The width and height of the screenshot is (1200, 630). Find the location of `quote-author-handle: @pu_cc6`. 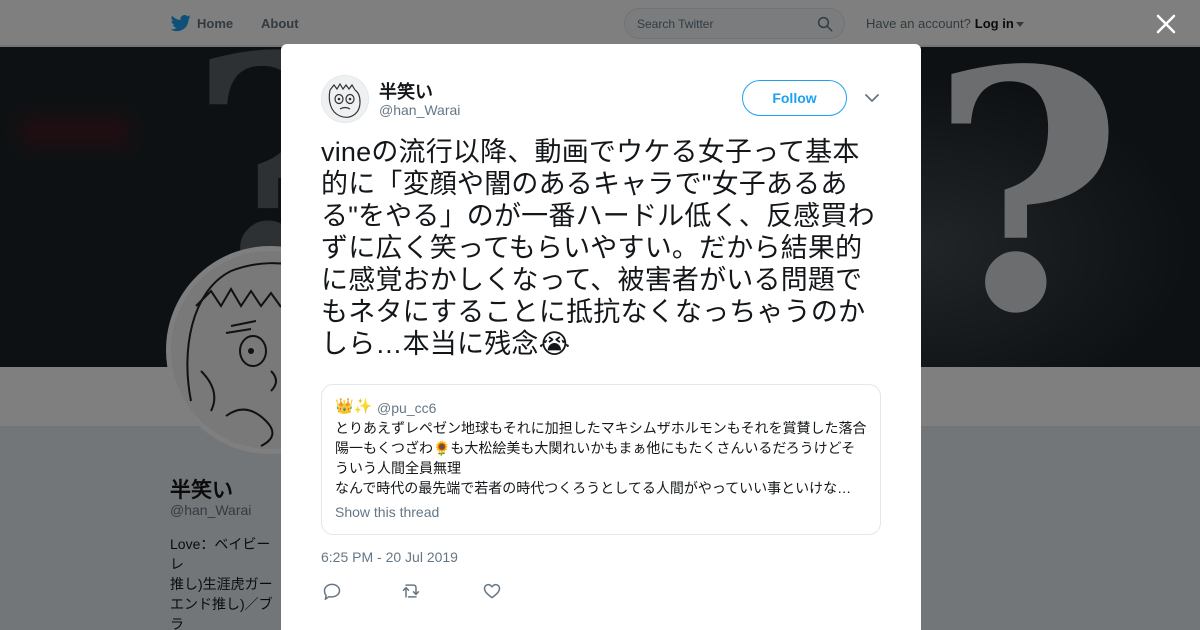

quote-author-handle: @pu_cc6 is located at coordinates (407, 408).